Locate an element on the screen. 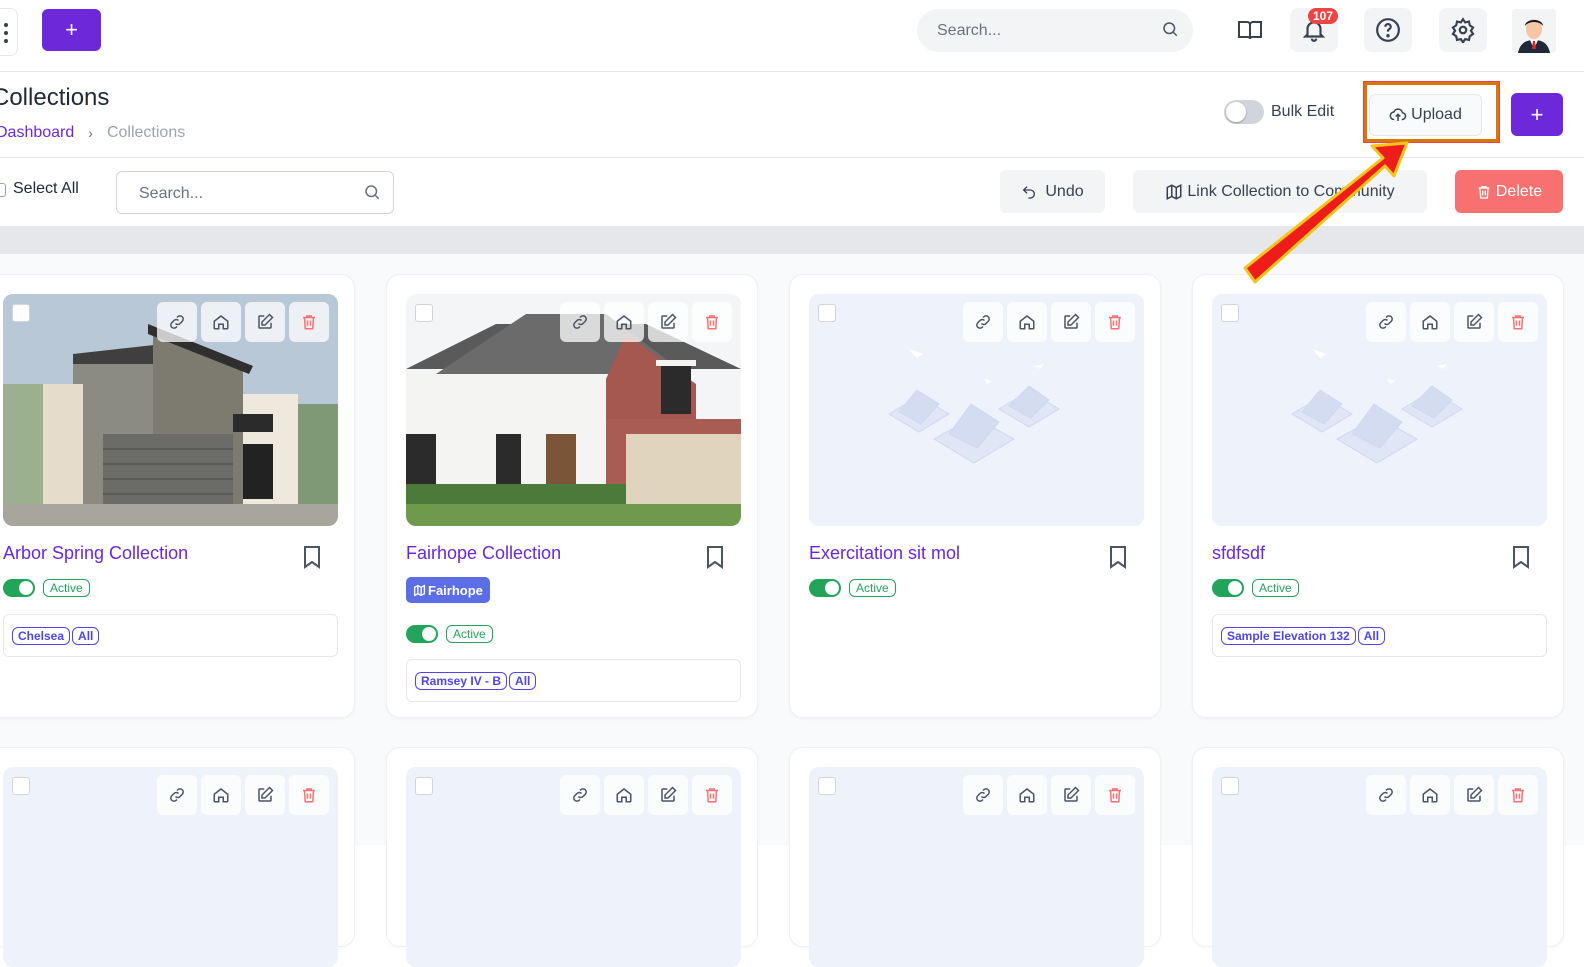 Image resolution: width=1584 pixels, height=967 pixels. link-collection-button: Link Collection to Community is located at coordinates (1280, 191).